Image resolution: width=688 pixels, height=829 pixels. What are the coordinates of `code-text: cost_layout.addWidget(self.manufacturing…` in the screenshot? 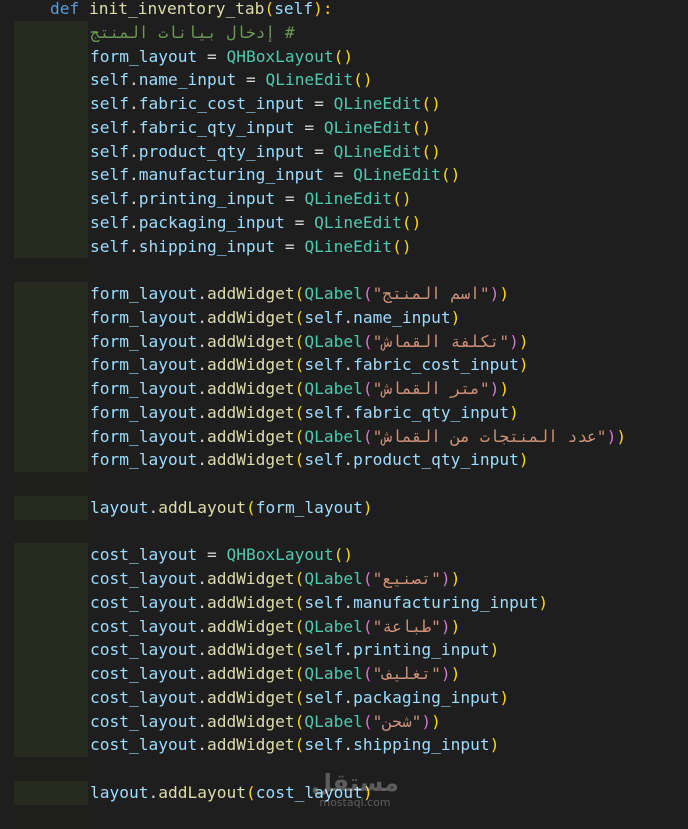 It's located at (319, 603).